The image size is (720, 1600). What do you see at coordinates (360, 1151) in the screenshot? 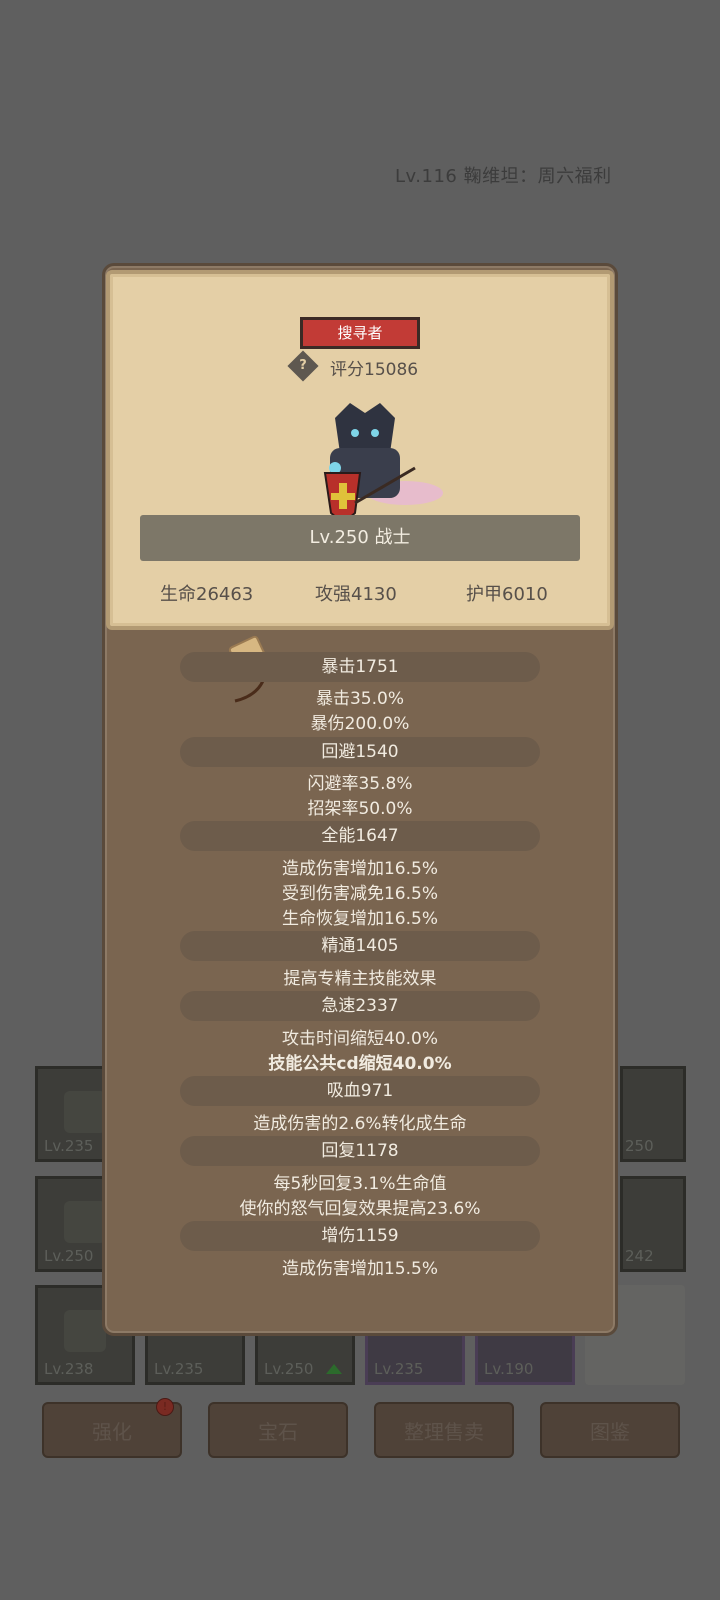
I see `stat-header-regen: 回复1178` at bounding box center [360, 1151].